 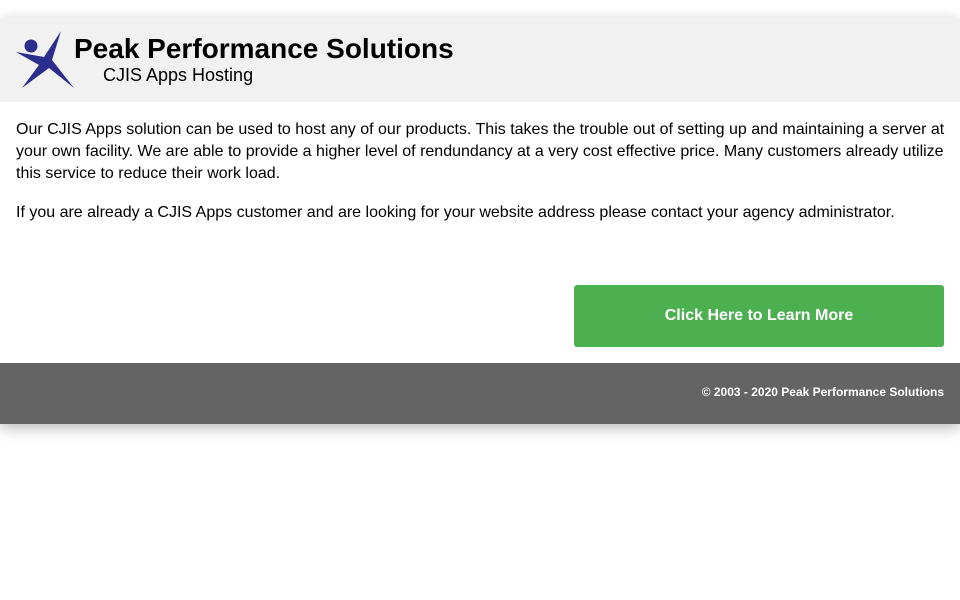 I want to click on leaping-figure-logo-icon, so click(x=45, y=59).